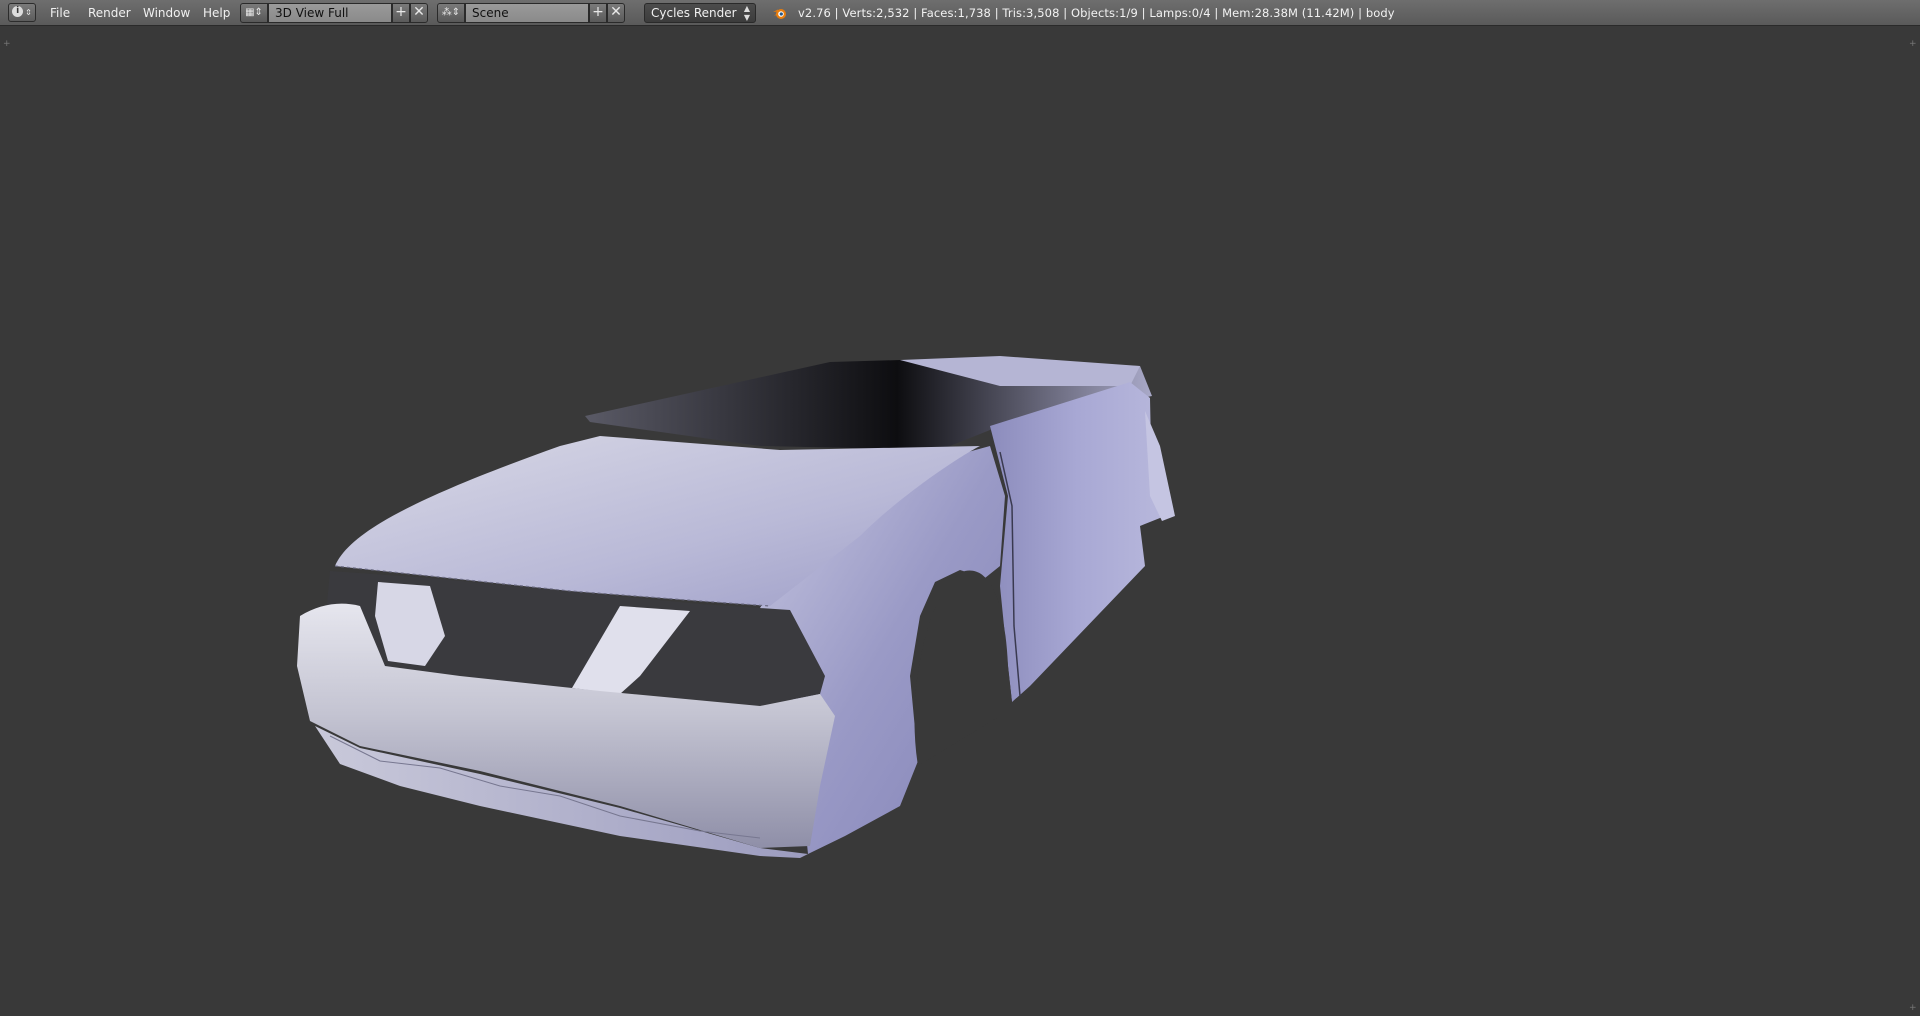 This screenshot has height=1016, width=1920. I want to click on menu-file: File, so click(60, 13).